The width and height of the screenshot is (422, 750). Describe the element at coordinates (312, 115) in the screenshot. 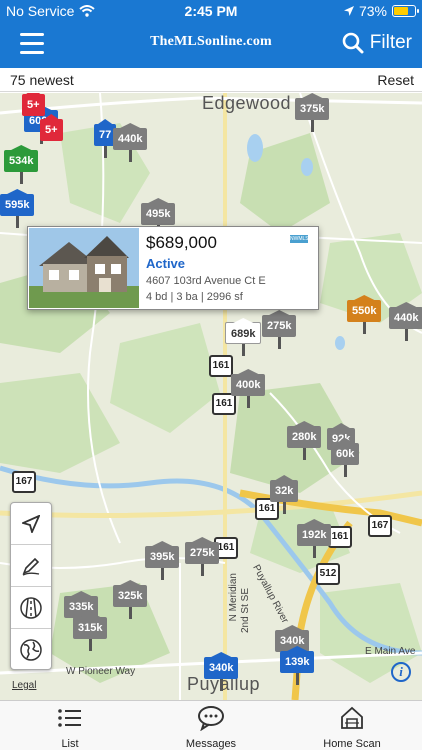

I see `listing-marker: 375k` at that location.